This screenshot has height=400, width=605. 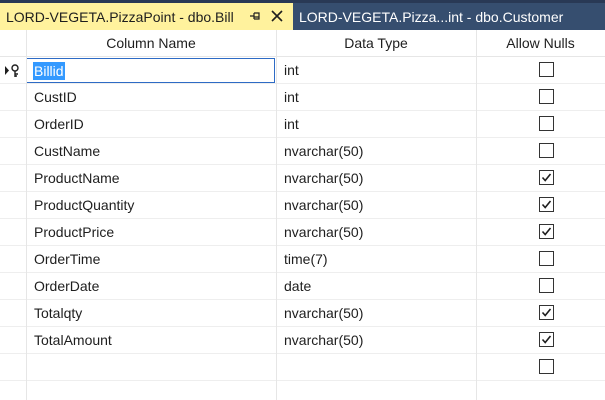 What do you see at coordinates (277, 16) in the screenshot?
I see `close-icon` at bounding box center [277, 16].